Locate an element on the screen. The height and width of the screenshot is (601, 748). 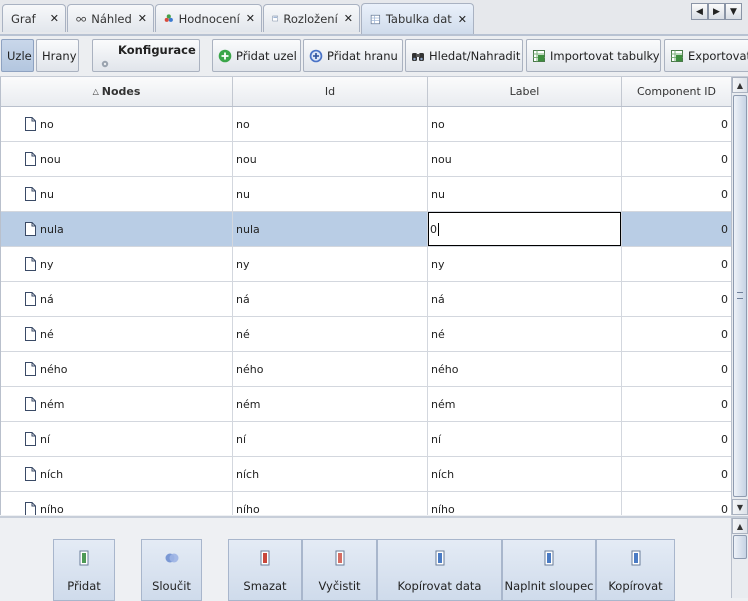
tab-statistics: Hodnocení ✕ is located at coordinates (208, 18).